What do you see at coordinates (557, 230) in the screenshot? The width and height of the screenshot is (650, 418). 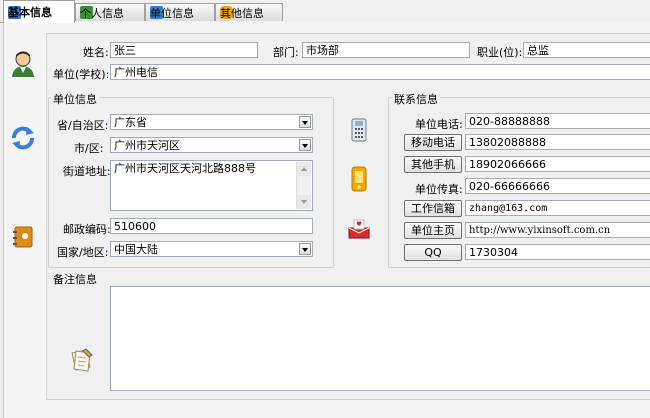 I see `homepage-input: http://www.yixinsoft.com.cn` at bounding box center [557, 230].